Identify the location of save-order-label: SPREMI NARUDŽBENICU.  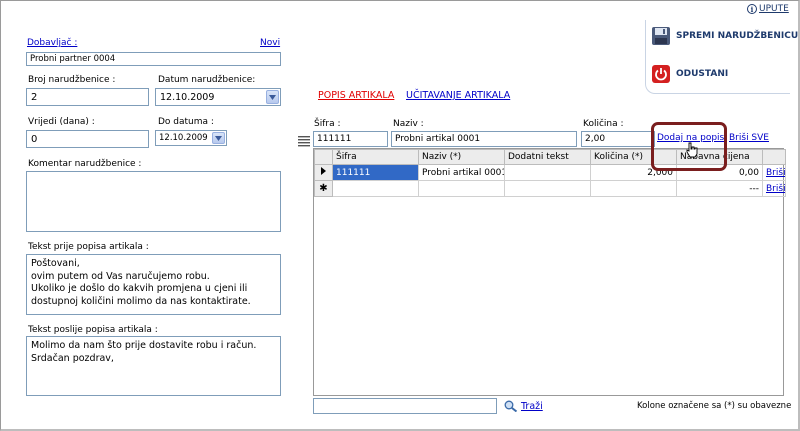
(737, 36).